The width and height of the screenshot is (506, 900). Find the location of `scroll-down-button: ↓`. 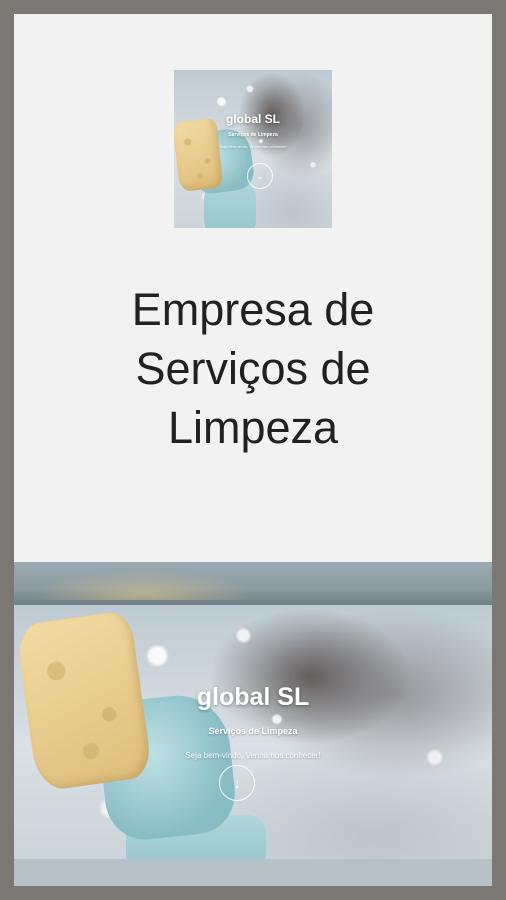

scroll-down-button: ↓ is located at coordinates (237, 783).